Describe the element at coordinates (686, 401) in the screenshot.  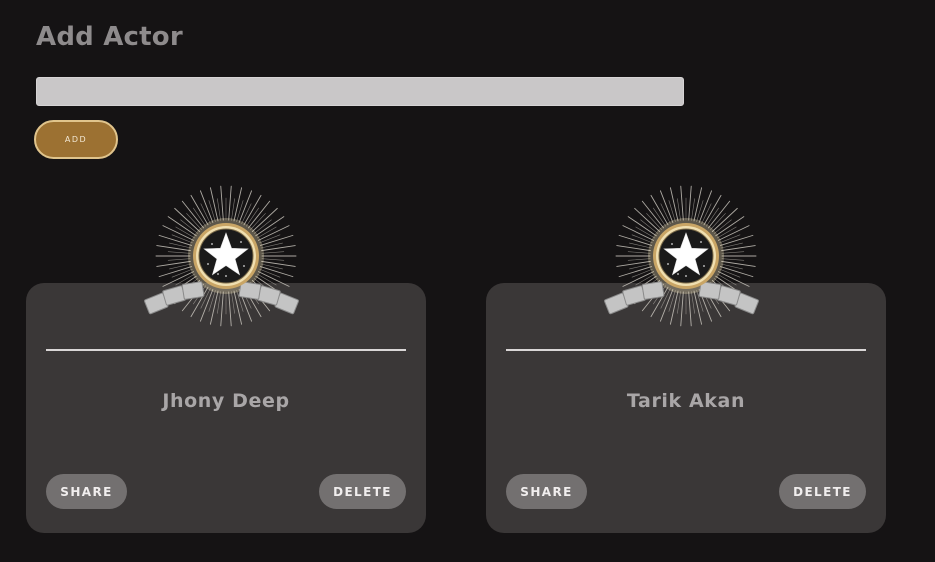
I see `actor-name: Tarik Akan` at that location.